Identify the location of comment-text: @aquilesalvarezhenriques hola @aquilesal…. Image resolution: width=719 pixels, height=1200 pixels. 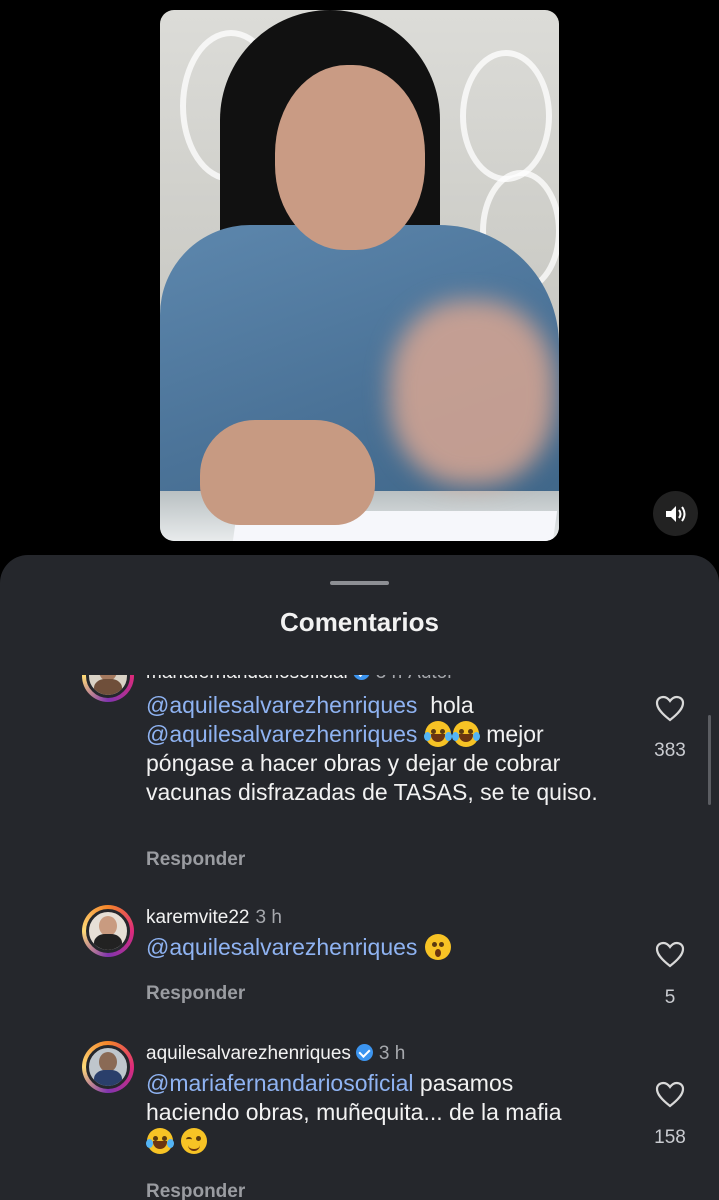
(376, 749).